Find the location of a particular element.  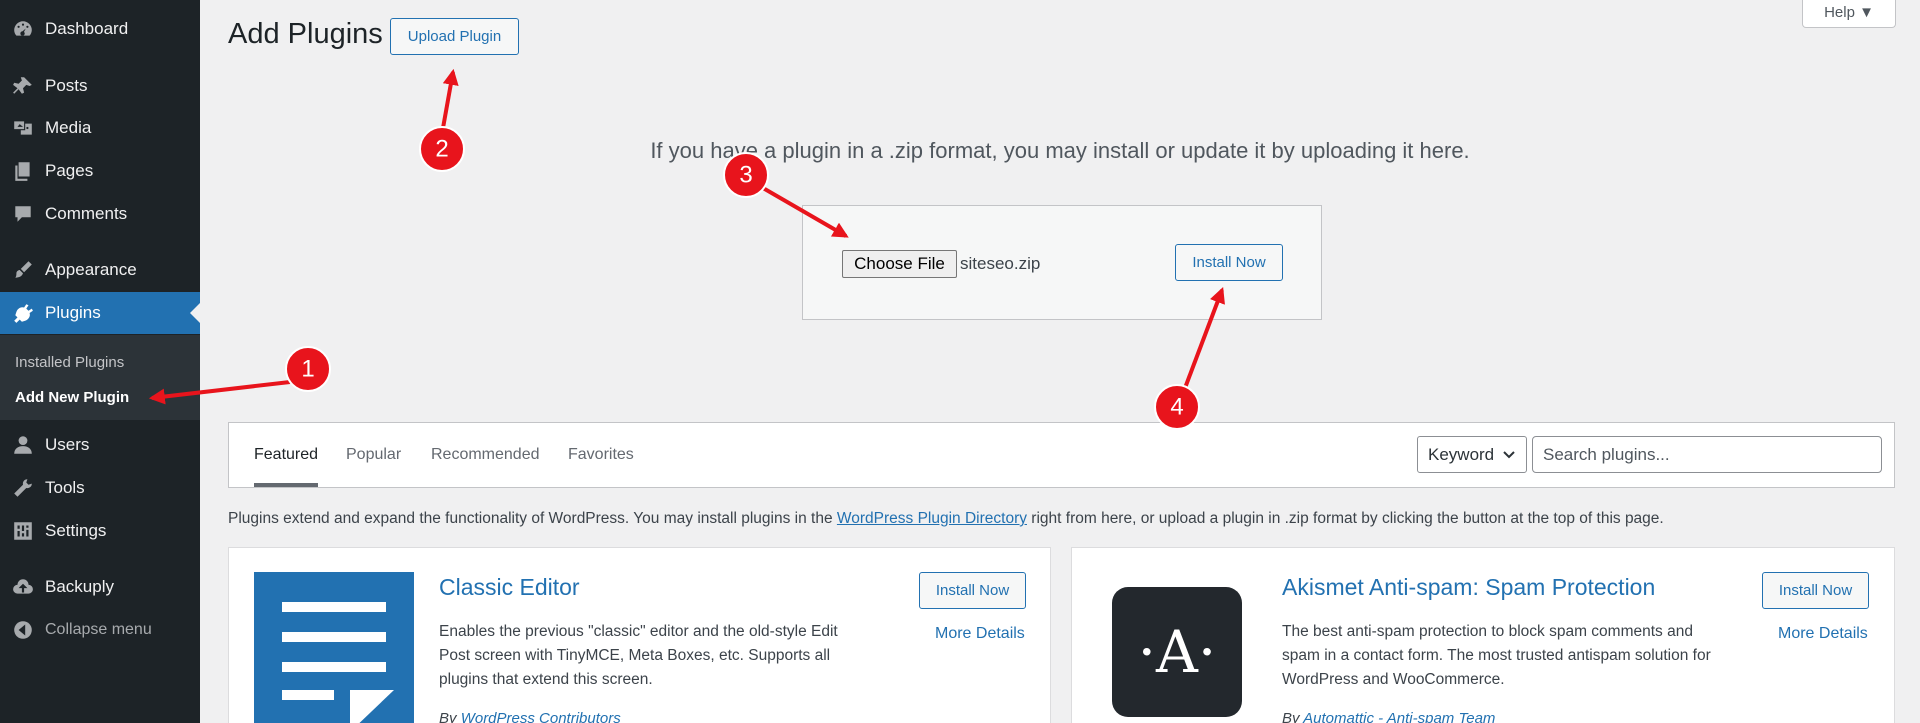

sidebar-item-label: Dashboard is located at coordinates (87, 28).